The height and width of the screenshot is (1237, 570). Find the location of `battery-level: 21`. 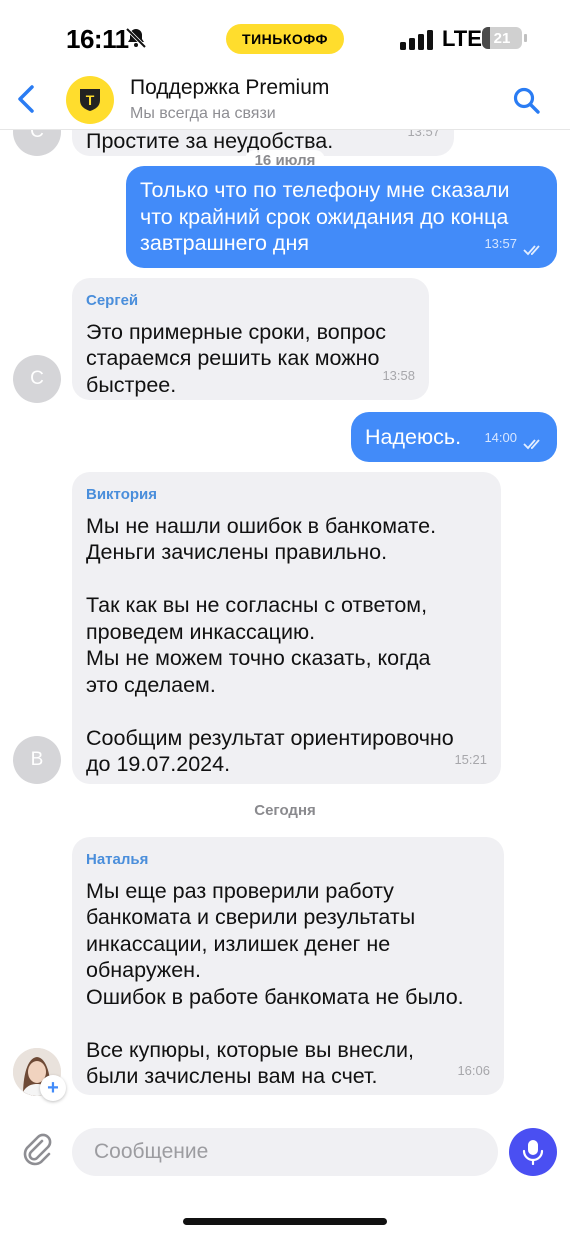

battery-level: 21 is located at coordinates (502, 38).